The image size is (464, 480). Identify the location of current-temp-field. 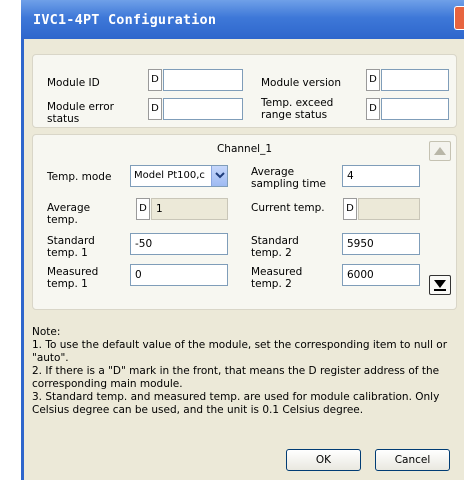
(389, 209).